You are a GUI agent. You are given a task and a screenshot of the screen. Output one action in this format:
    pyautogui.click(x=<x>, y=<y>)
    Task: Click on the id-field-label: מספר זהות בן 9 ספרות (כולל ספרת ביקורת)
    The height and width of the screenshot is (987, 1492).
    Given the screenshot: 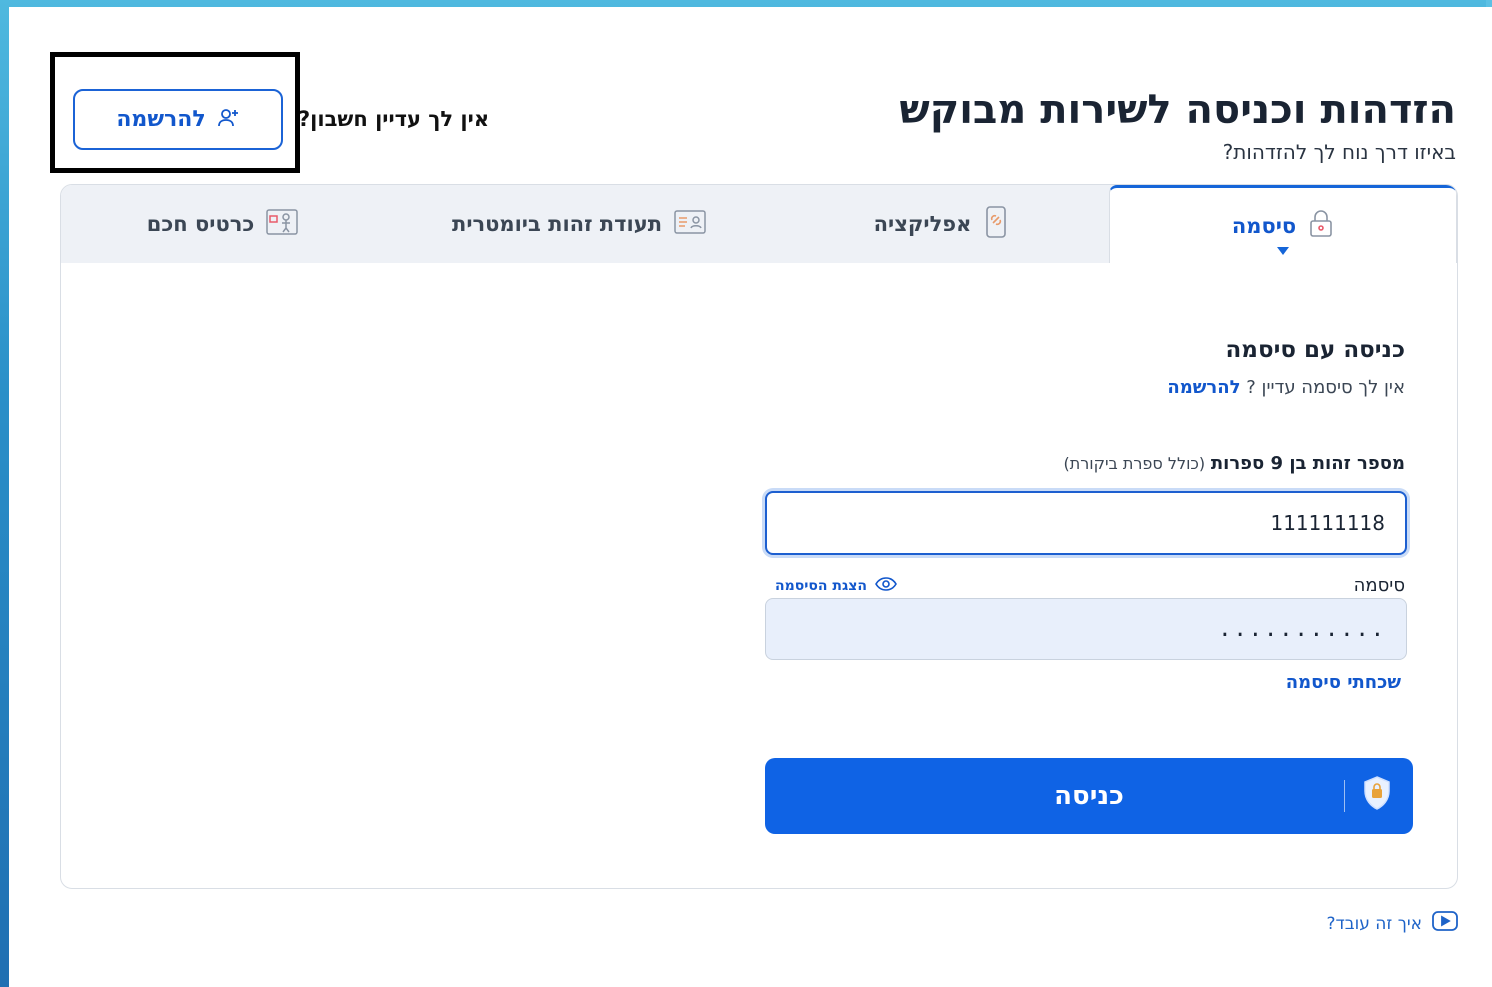 What is the action you would take?
    pyautogui.click(x=1234, y=463)
    